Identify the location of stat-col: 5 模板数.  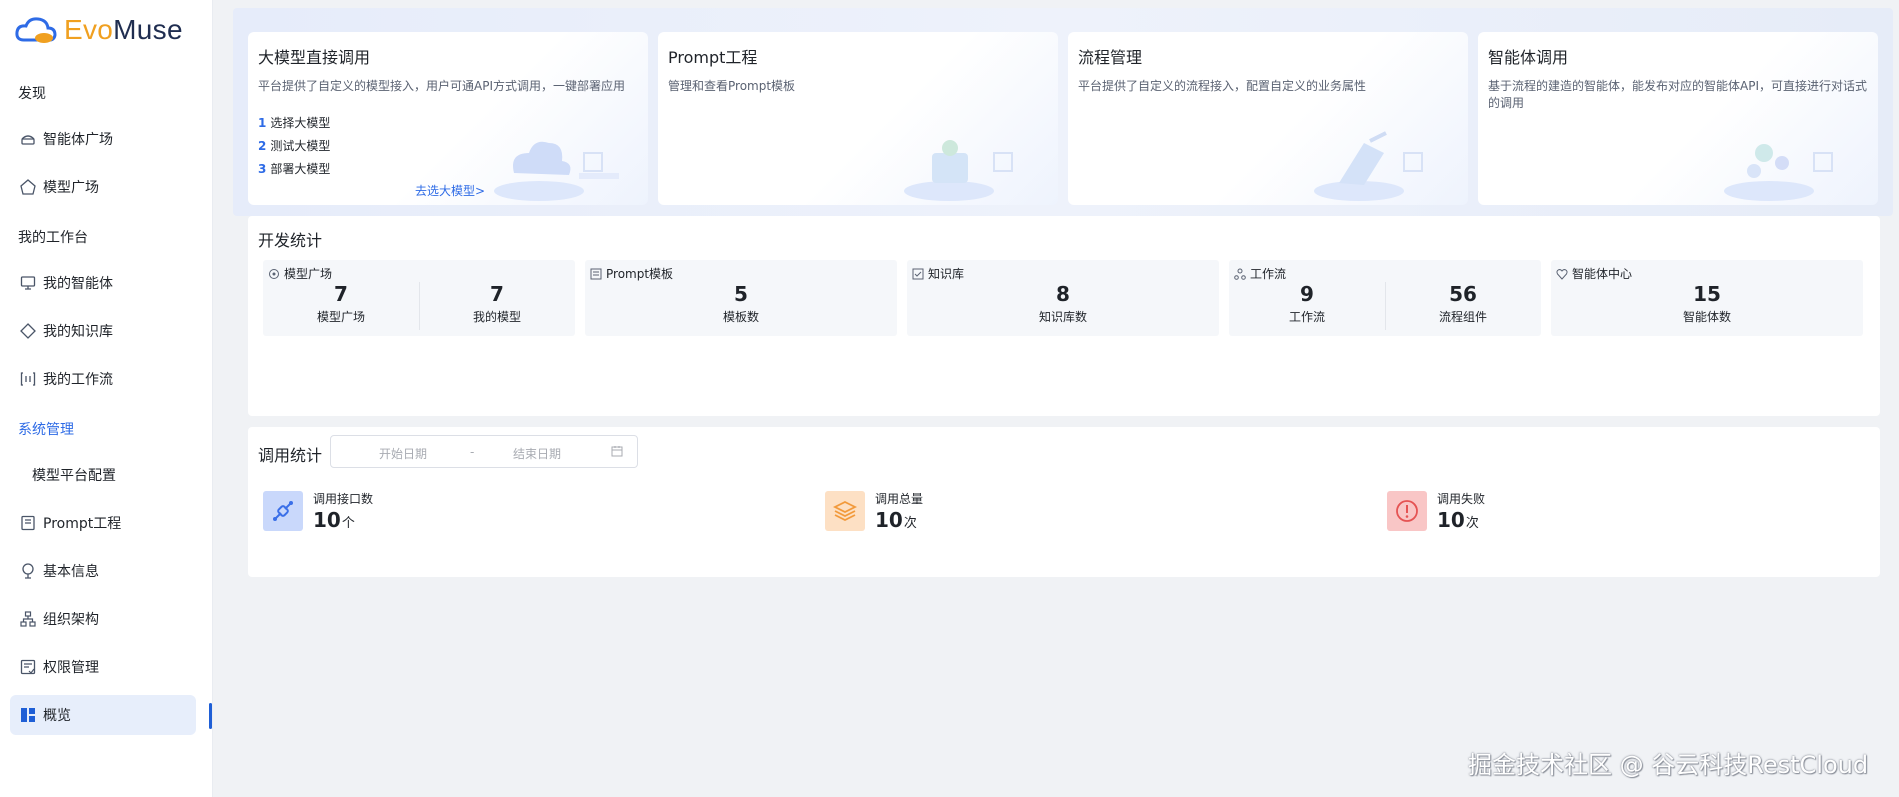
(741, 303).